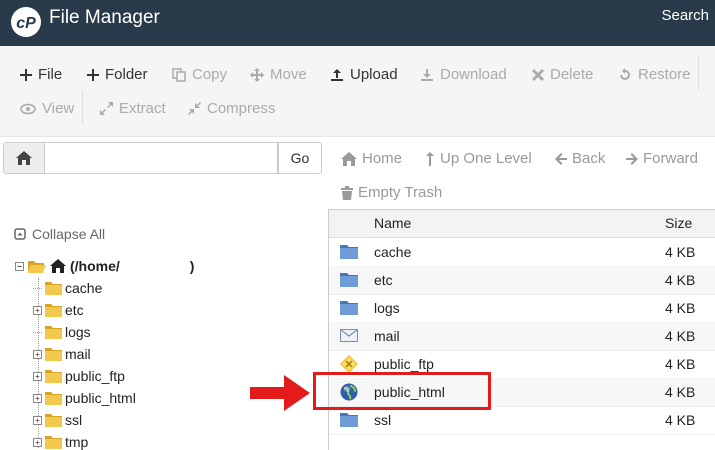 This screenshot has width=715, height=450. Describe the element at coordinates (383, 420) in the screenshot. I see `file-name: ssl` at that location.